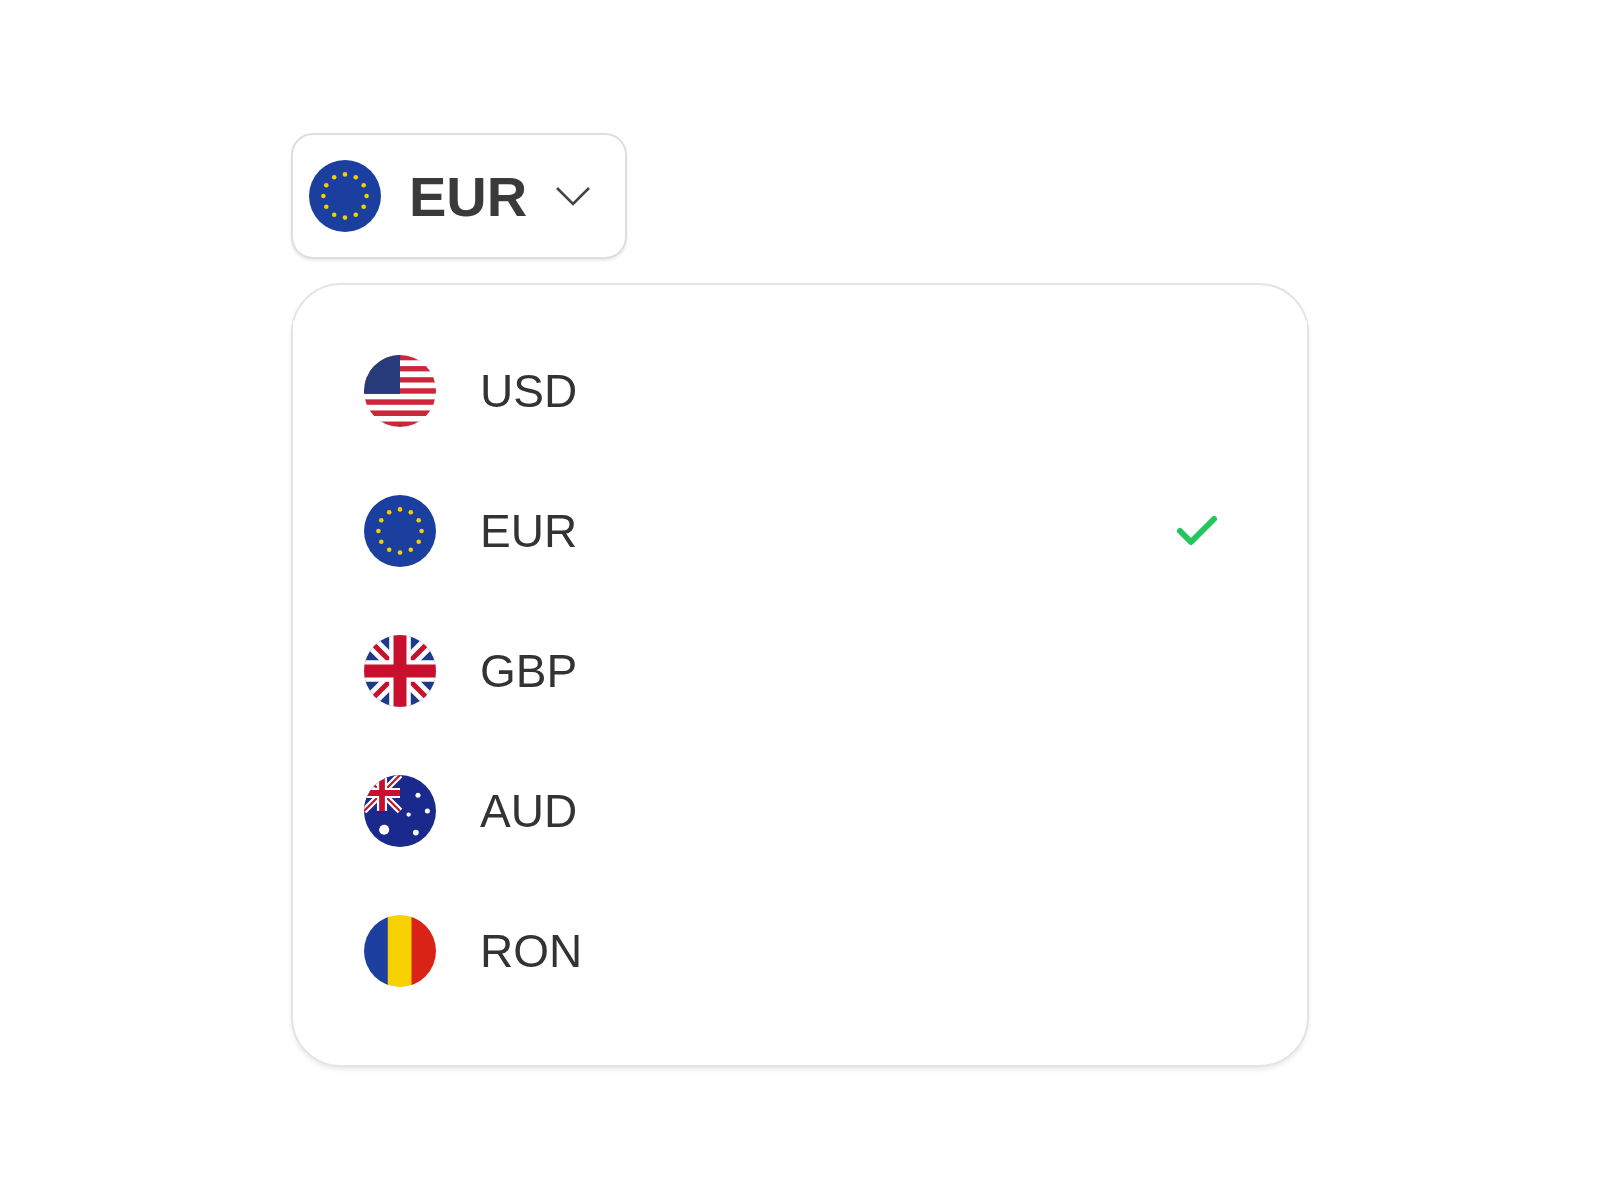 This screenshot has height=1200, width=1600. What do you see at coordinates (529, 531) in the screenshot?
I see `currency-code: EUR` at bounding box center [529, 531].